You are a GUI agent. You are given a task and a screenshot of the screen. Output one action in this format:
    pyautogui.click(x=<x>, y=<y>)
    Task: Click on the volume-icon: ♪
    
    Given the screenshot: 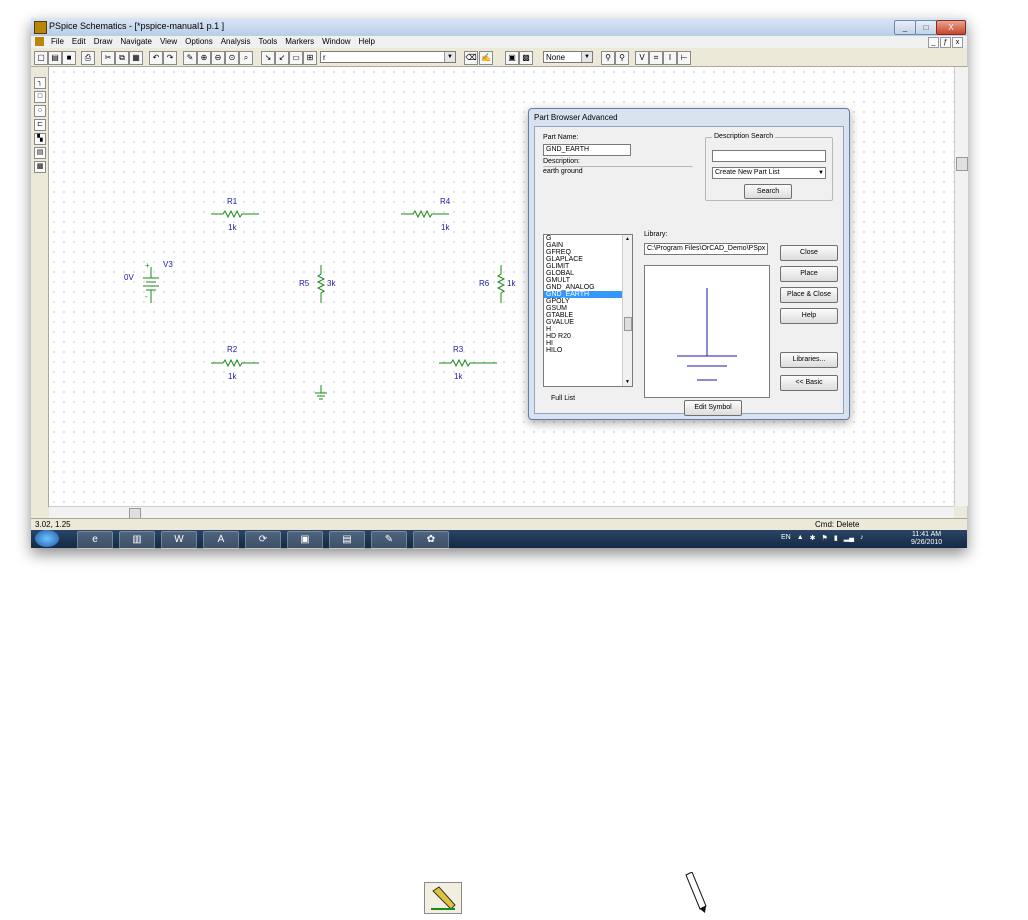 What is the action you would take?
    pyautogui.click(x=862, y=538)
    